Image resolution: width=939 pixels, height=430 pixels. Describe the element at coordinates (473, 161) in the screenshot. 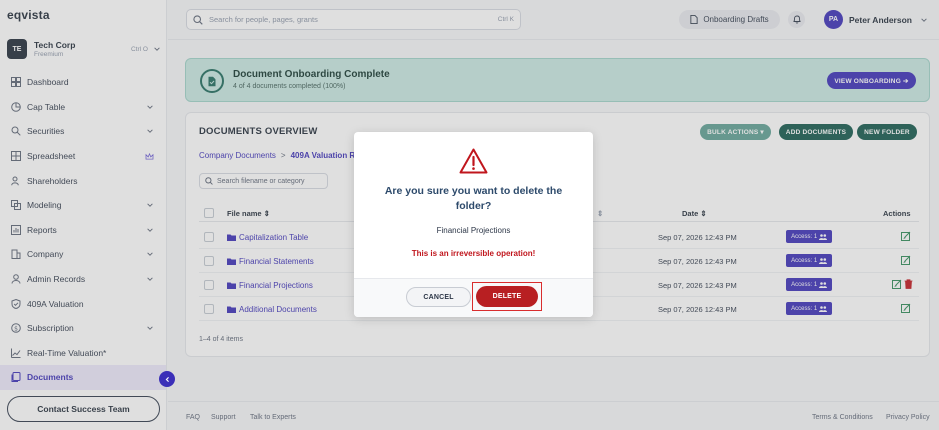

I see `warning-icon` at that location.